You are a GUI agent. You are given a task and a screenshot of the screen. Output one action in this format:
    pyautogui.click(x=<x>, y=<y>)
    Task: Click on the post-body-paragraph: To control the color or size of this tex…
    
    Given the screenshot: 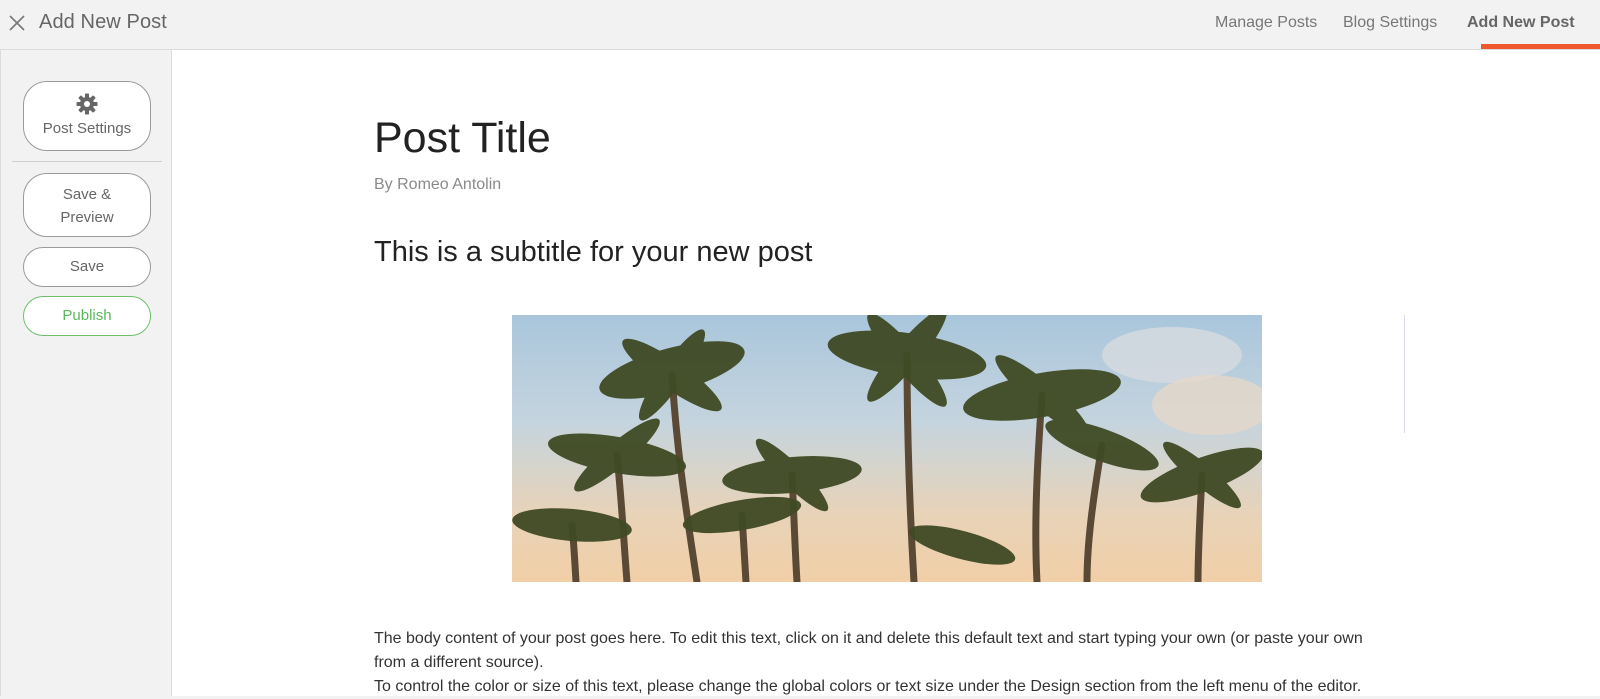 What is the action you would take?
    pyautogui.click(x=868, y=686)
    